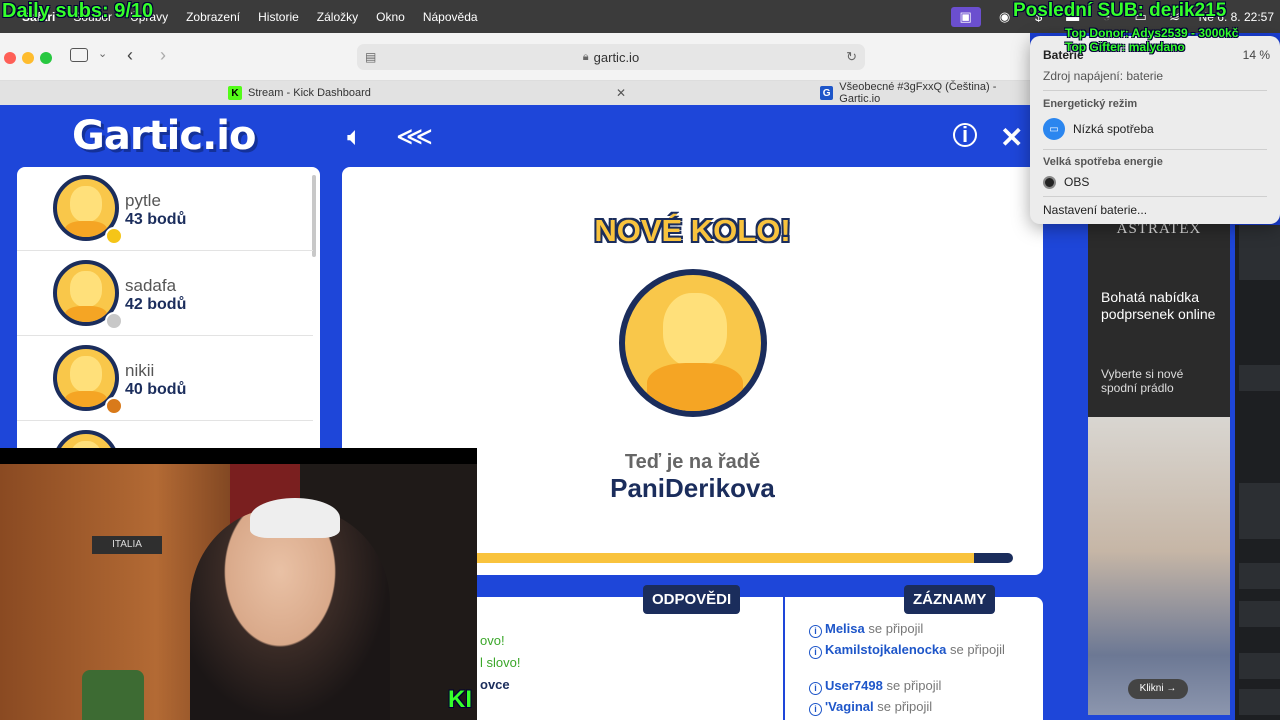  What do you see at coordinates (79, 55) in the screenshot?
I see `sidebar-icon` at bounding box center [79, 55].